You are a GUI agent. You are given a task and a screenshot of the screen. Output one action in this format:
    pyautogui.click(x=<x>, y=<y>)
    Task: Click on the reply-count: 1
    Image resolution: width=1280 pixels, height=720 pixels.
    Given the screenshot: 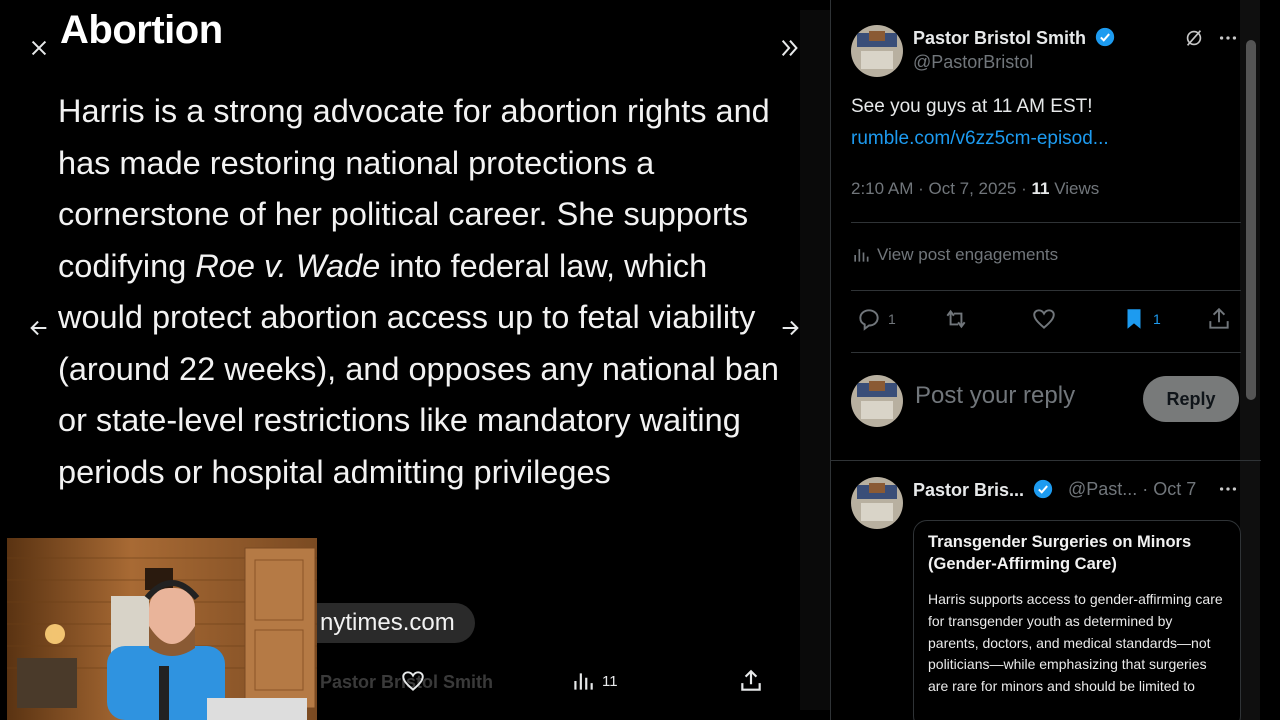 What is the action you would take?
    pyautogui.click(x=892, y=319)
    